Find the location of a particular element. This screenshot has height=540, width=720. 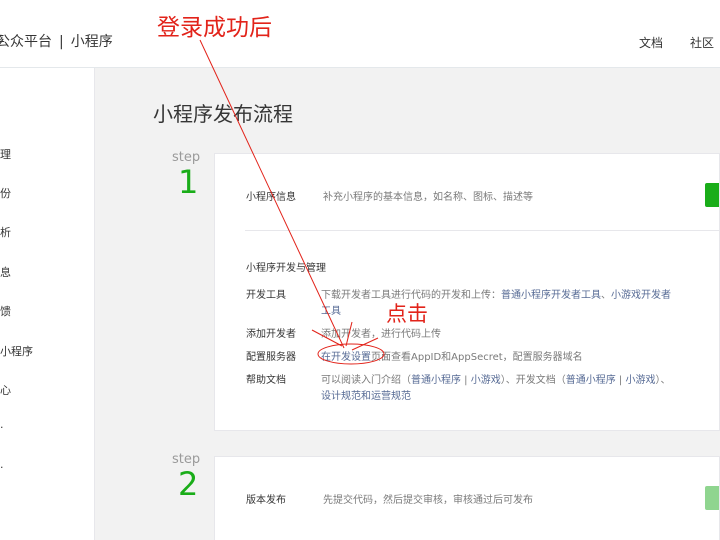

docs-link: 文档 is located at coordinates (651, 42).